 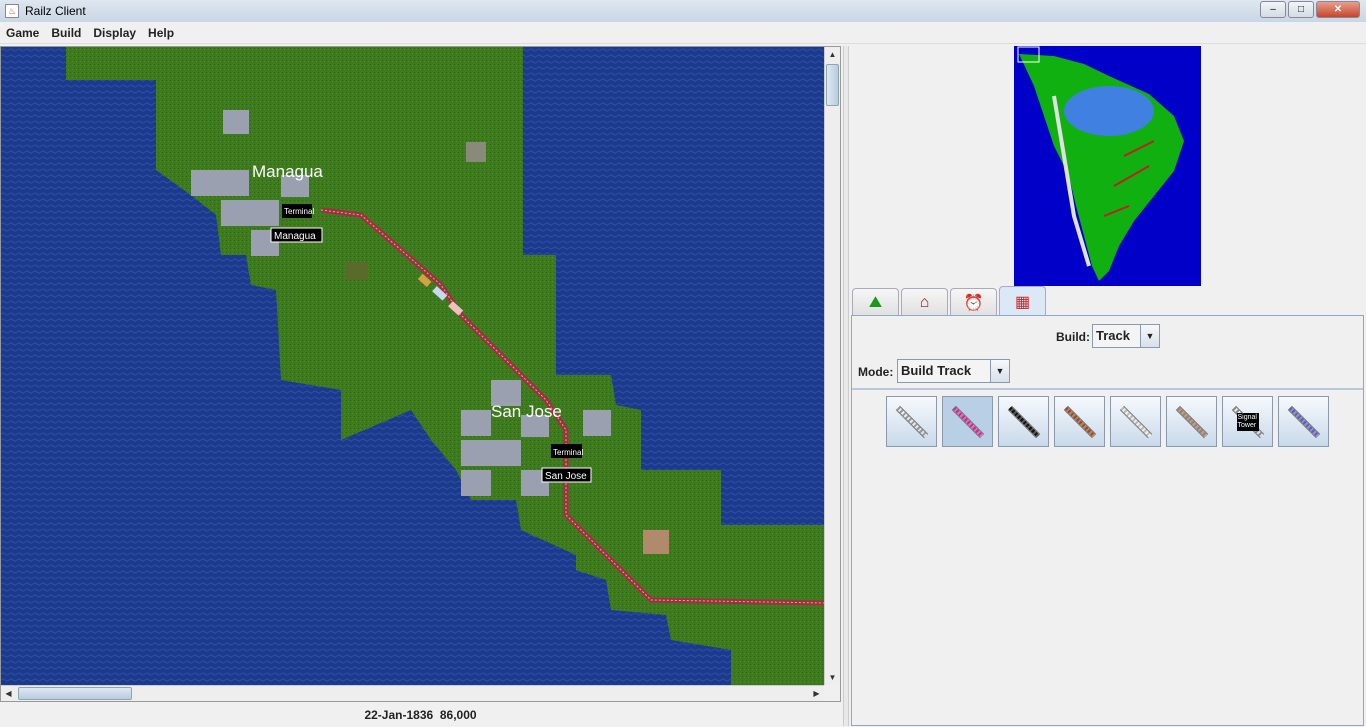 What do you see at coordinates (846, 386) in the screenshot?
I see `split-pane-divider` at bounding box center [846, 386].